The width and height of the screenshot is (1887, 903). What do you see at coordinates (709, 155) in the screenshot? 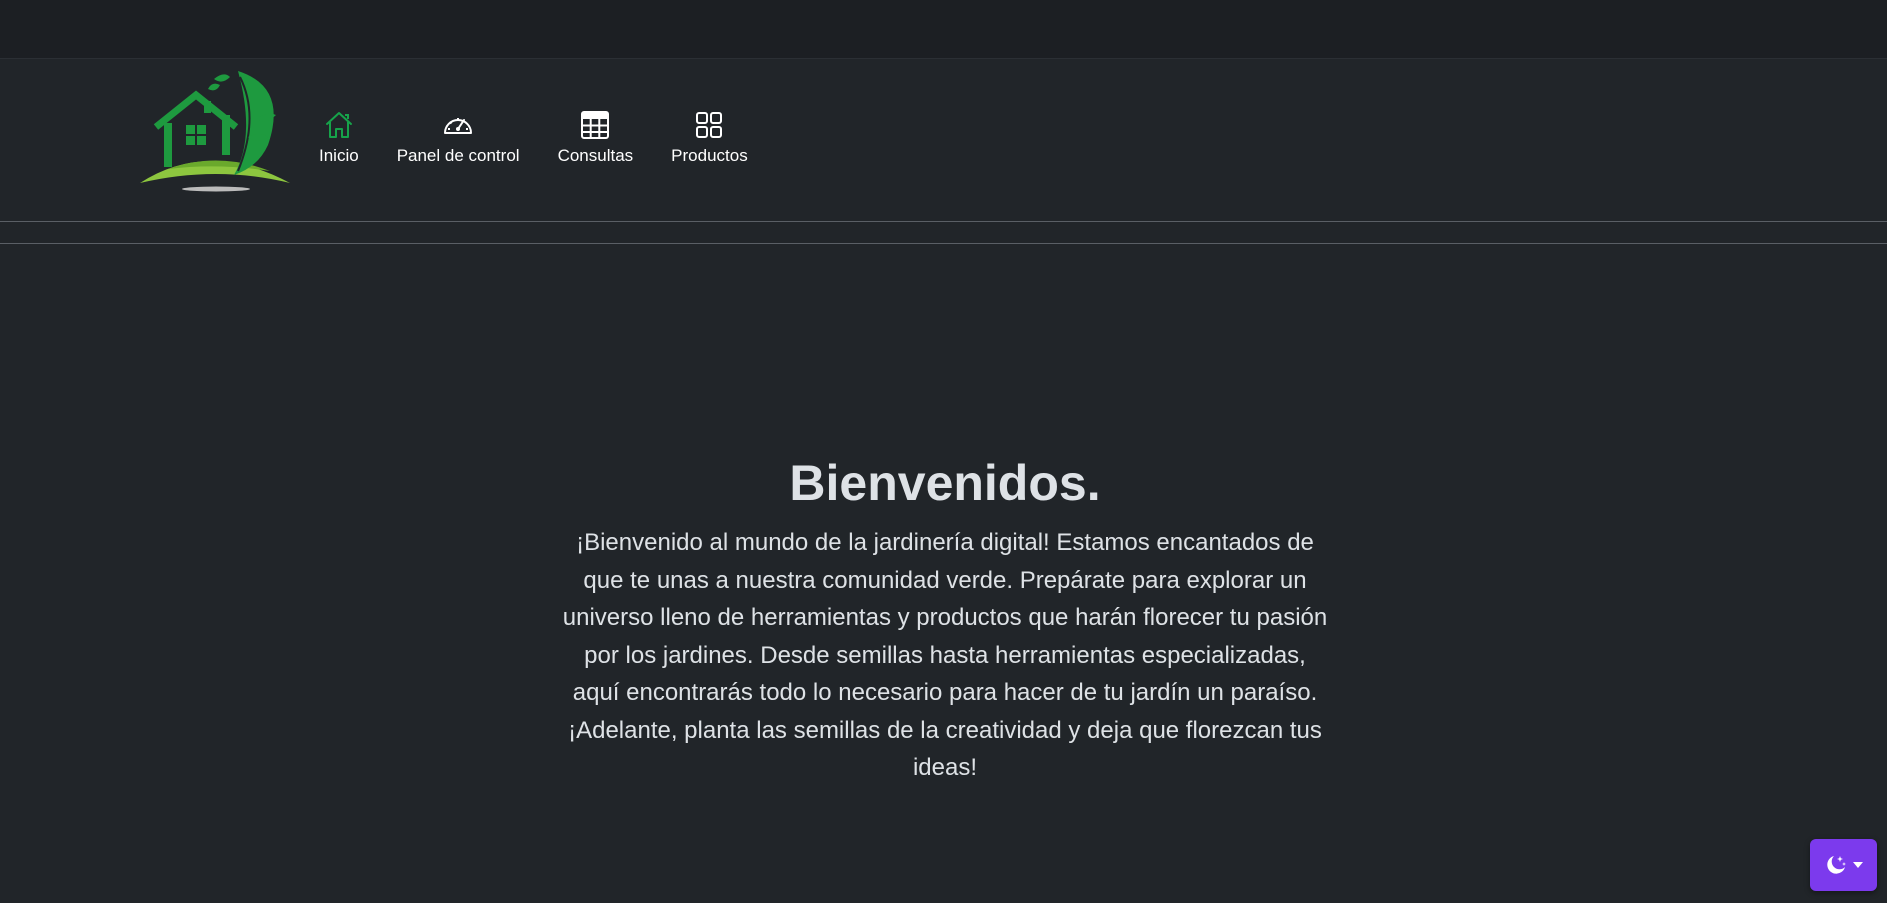
I see `nav-item-label: Productos` at bounding box center [709, 155].